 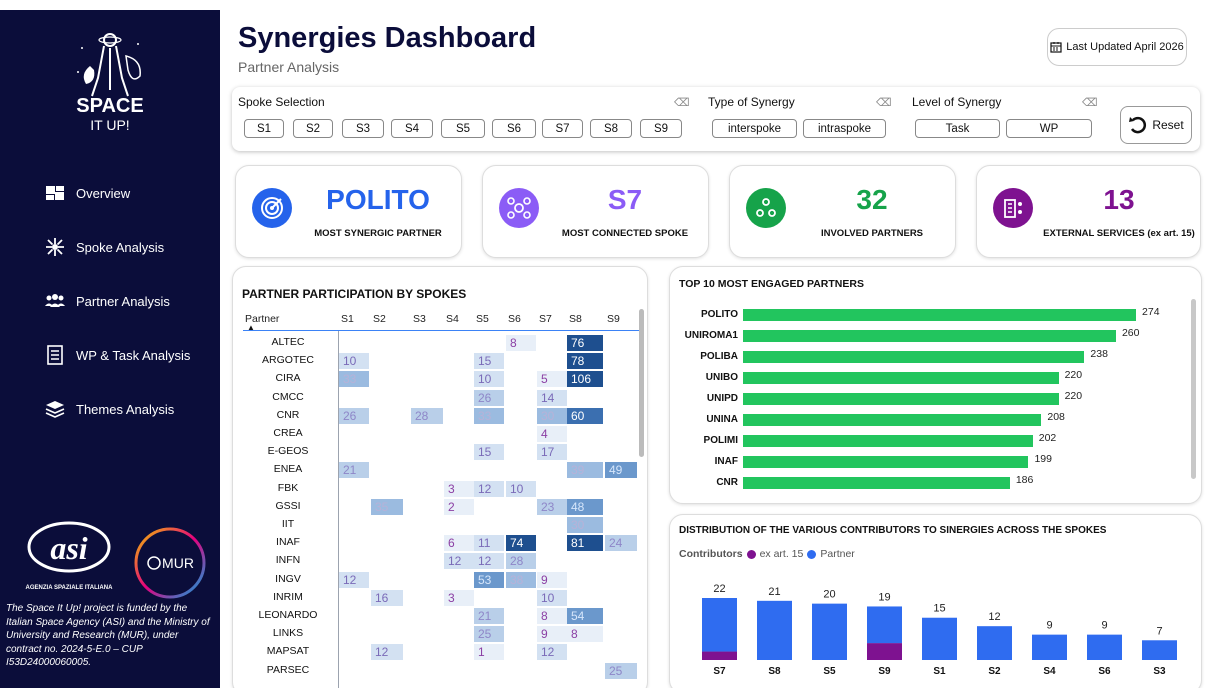 I want to click on level-chip-wp: WP, so click(x=1049, y=128).